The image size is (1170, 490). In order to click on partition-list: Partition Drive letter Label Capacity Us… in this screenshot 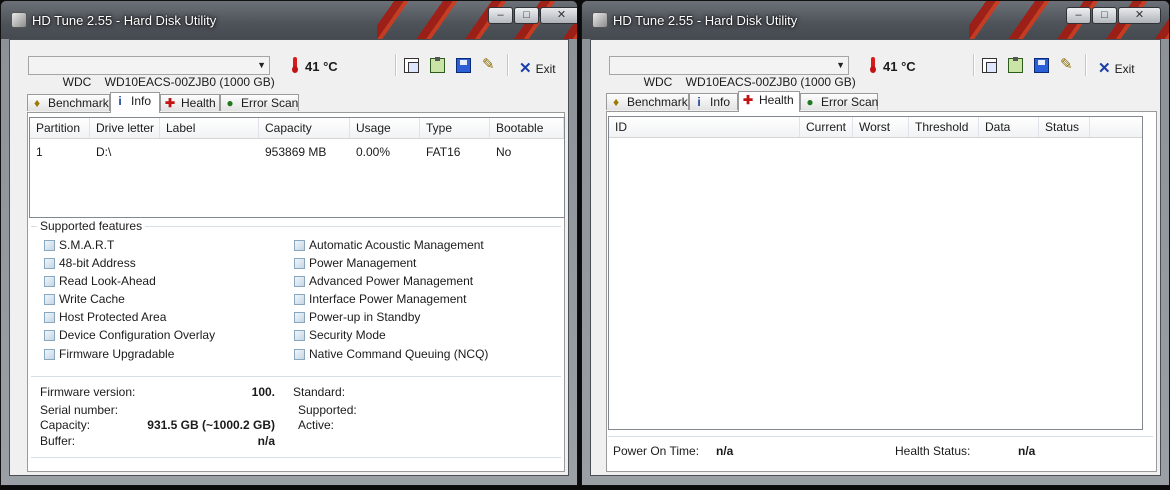, I will do `click(297, 167)`.